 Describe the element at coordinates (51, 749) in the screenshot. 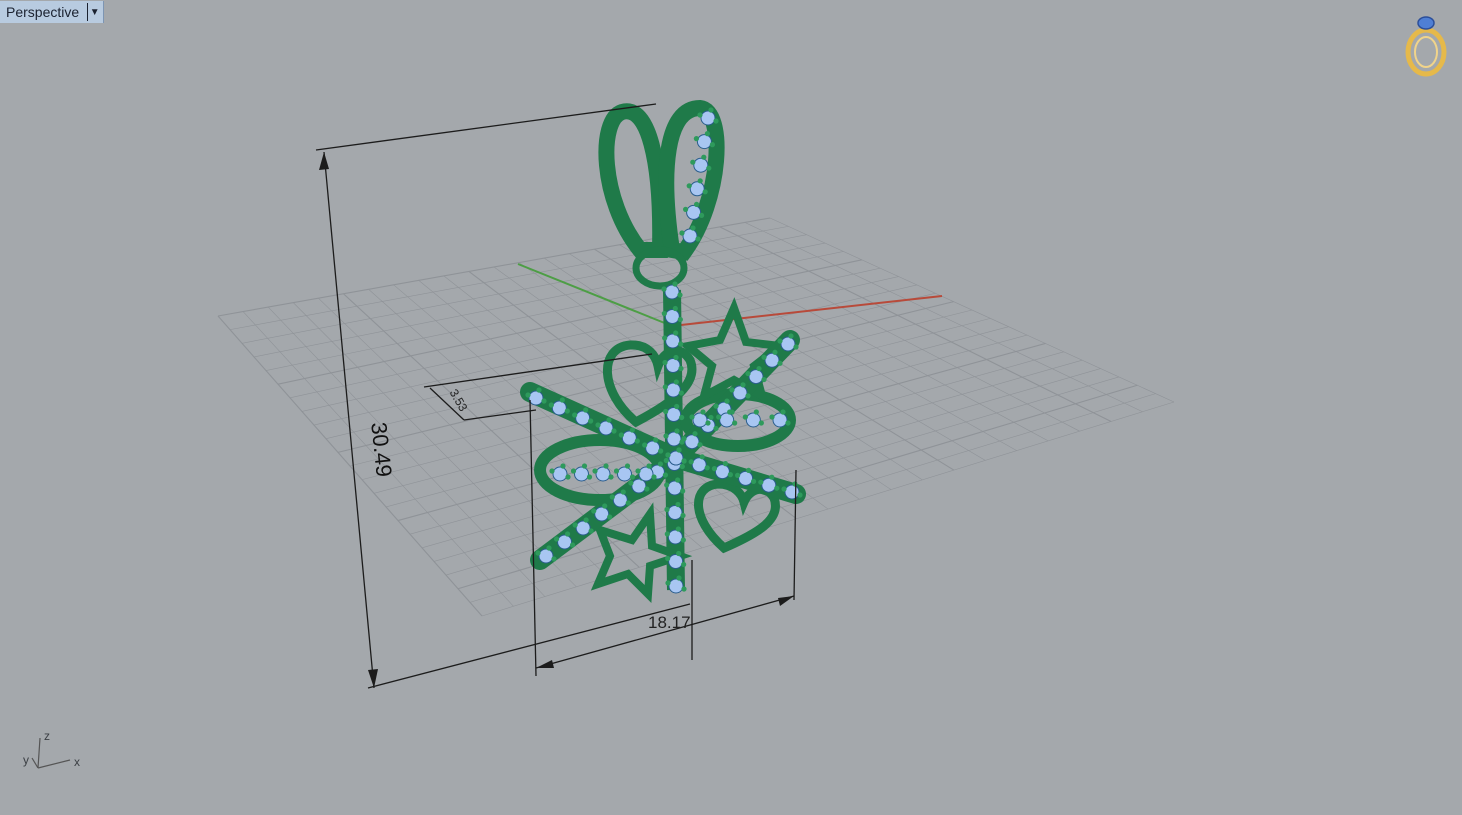

I see `world-axis-icon: x z y` at that location.